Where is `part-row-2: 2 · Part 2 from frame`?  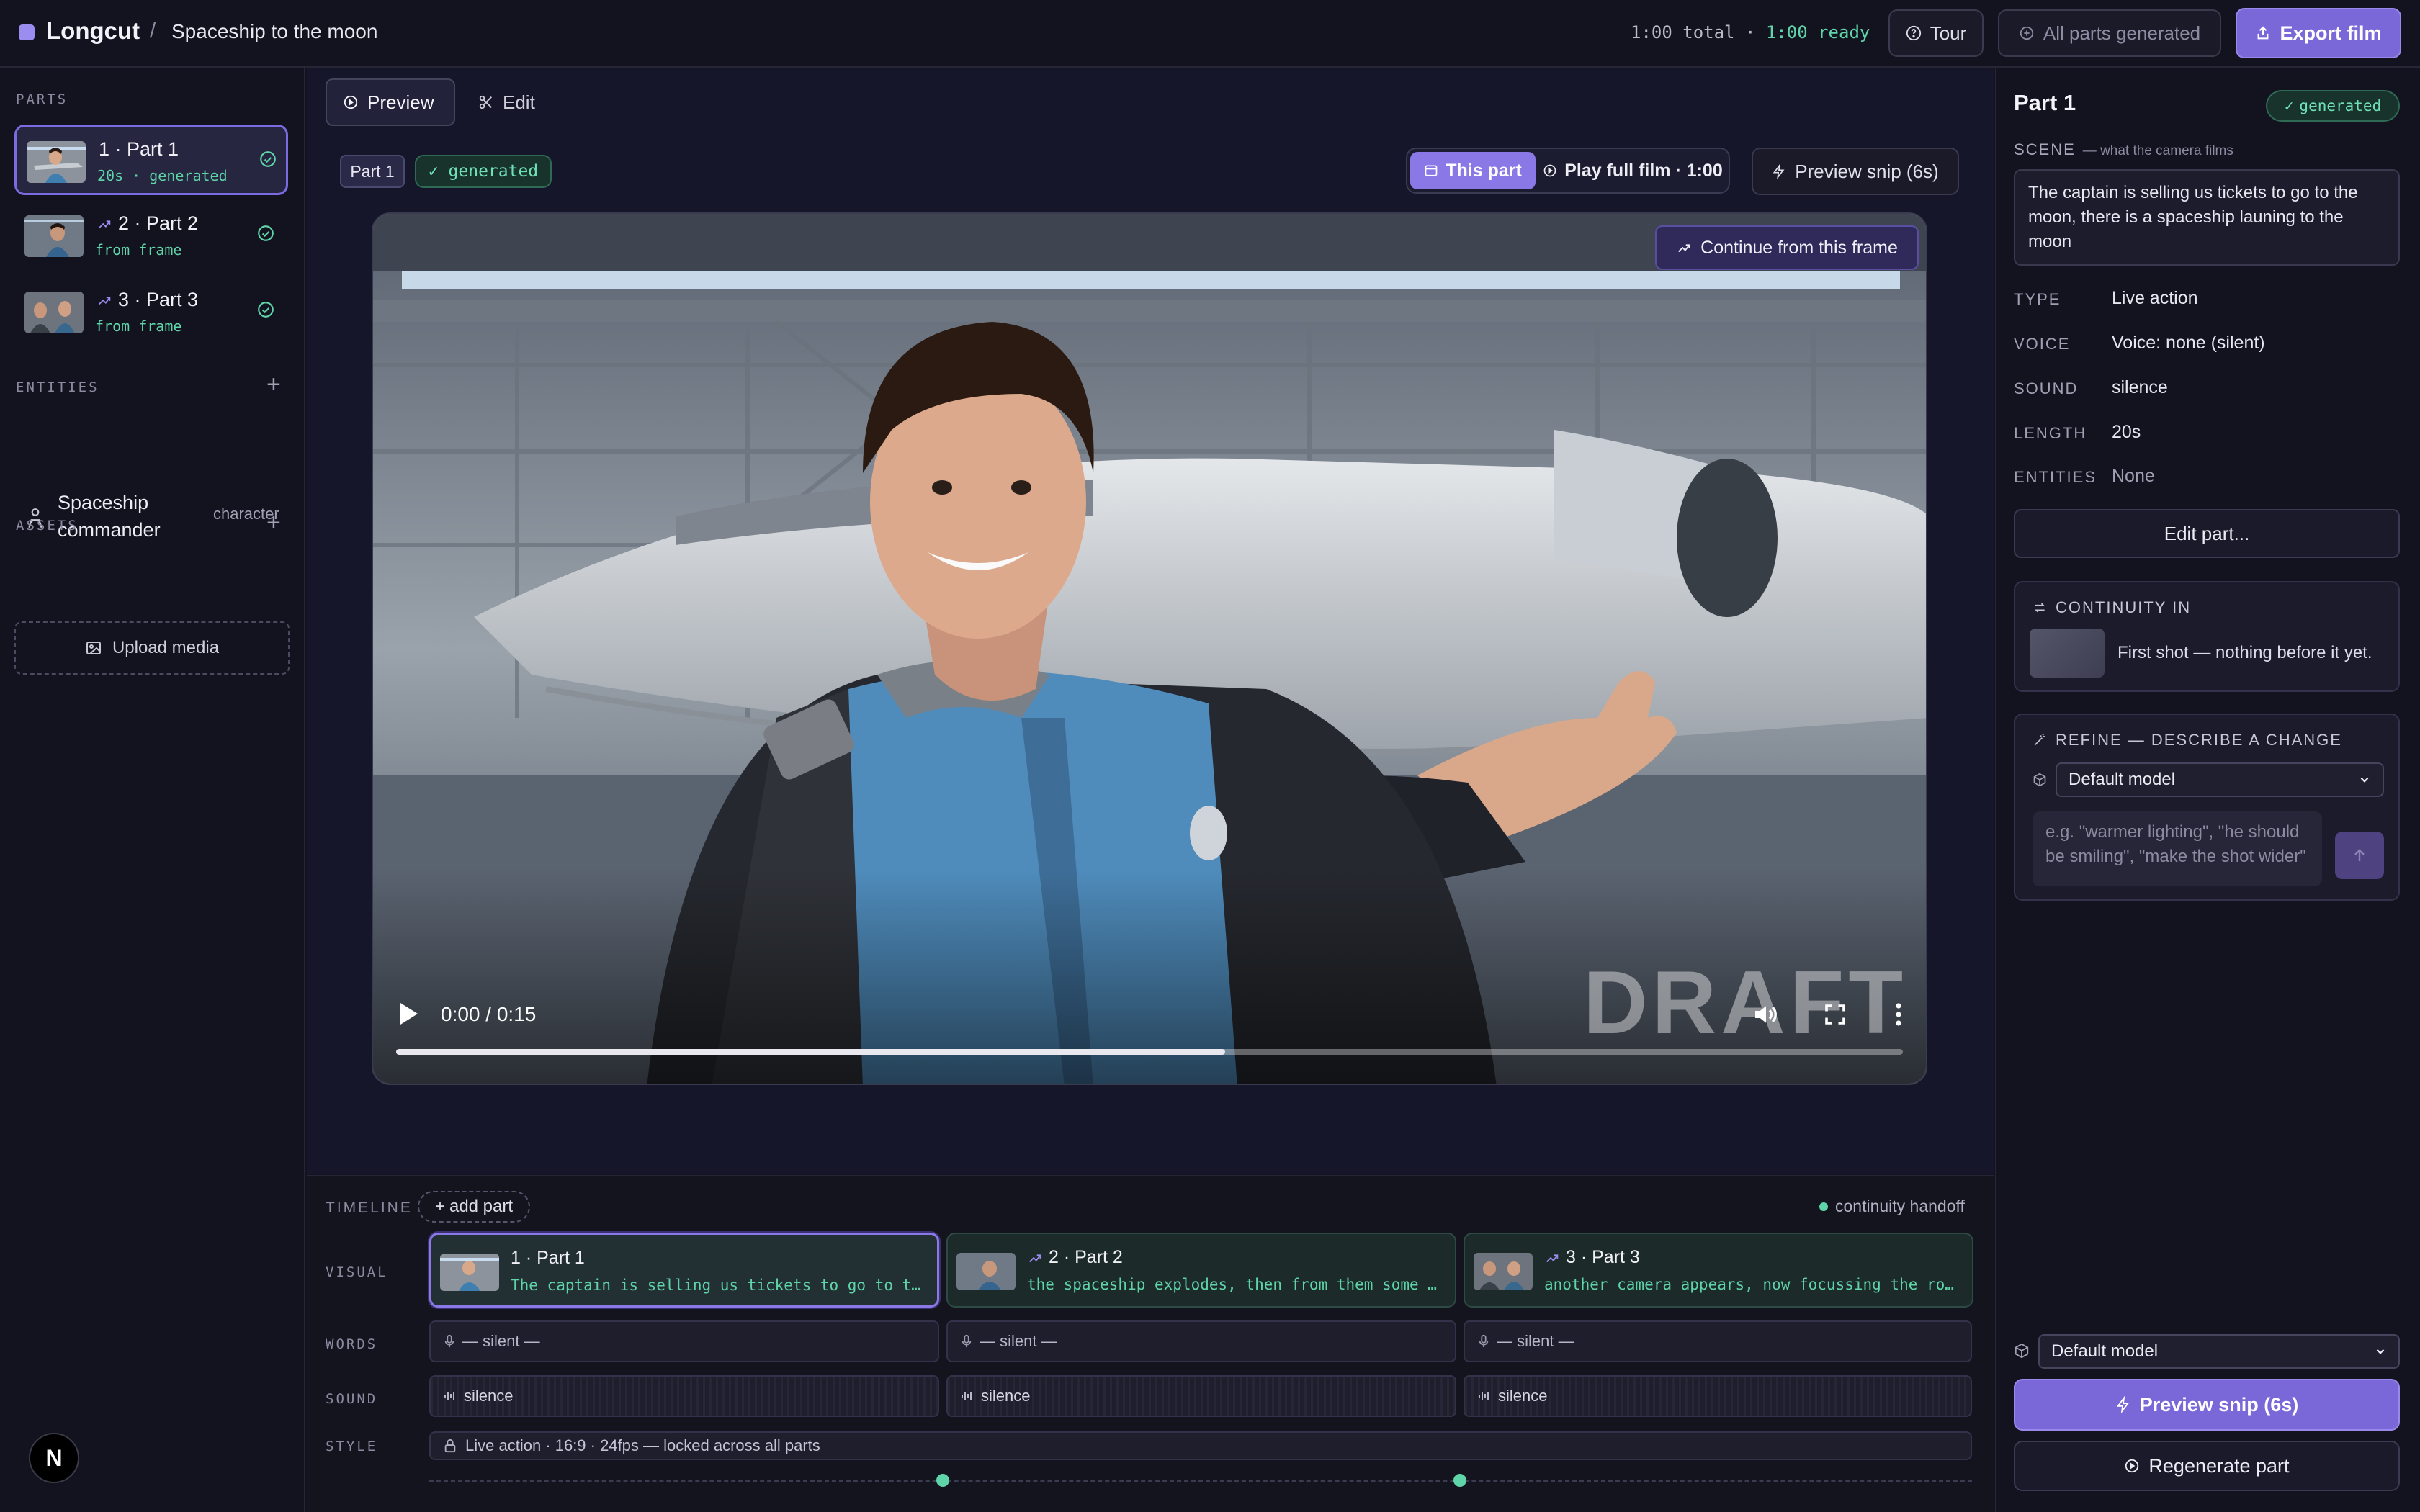
part-row-2: 2 · Part 2 from frame is located at coordinates (151, 236).